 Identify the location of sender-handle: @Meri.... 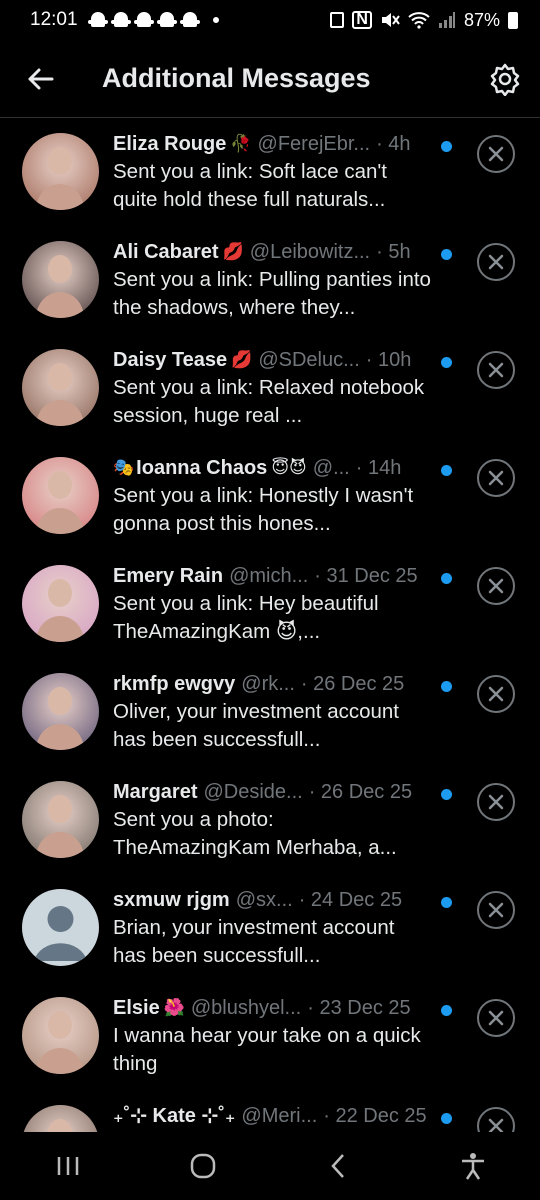
(279, 1116).